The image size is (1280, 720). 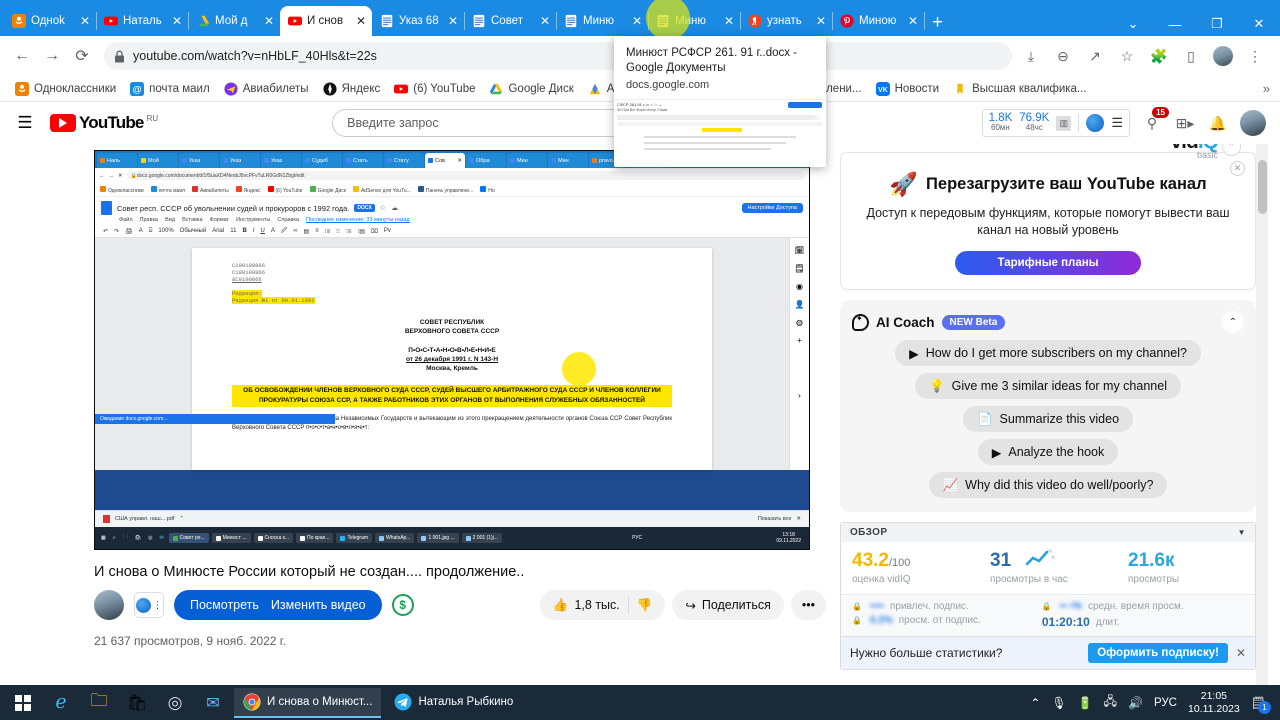 What do you see at coordinates (149, 605) in the screenshot?
I see `vidiq-video-button: ⋮` at bounding box center [149, 605].